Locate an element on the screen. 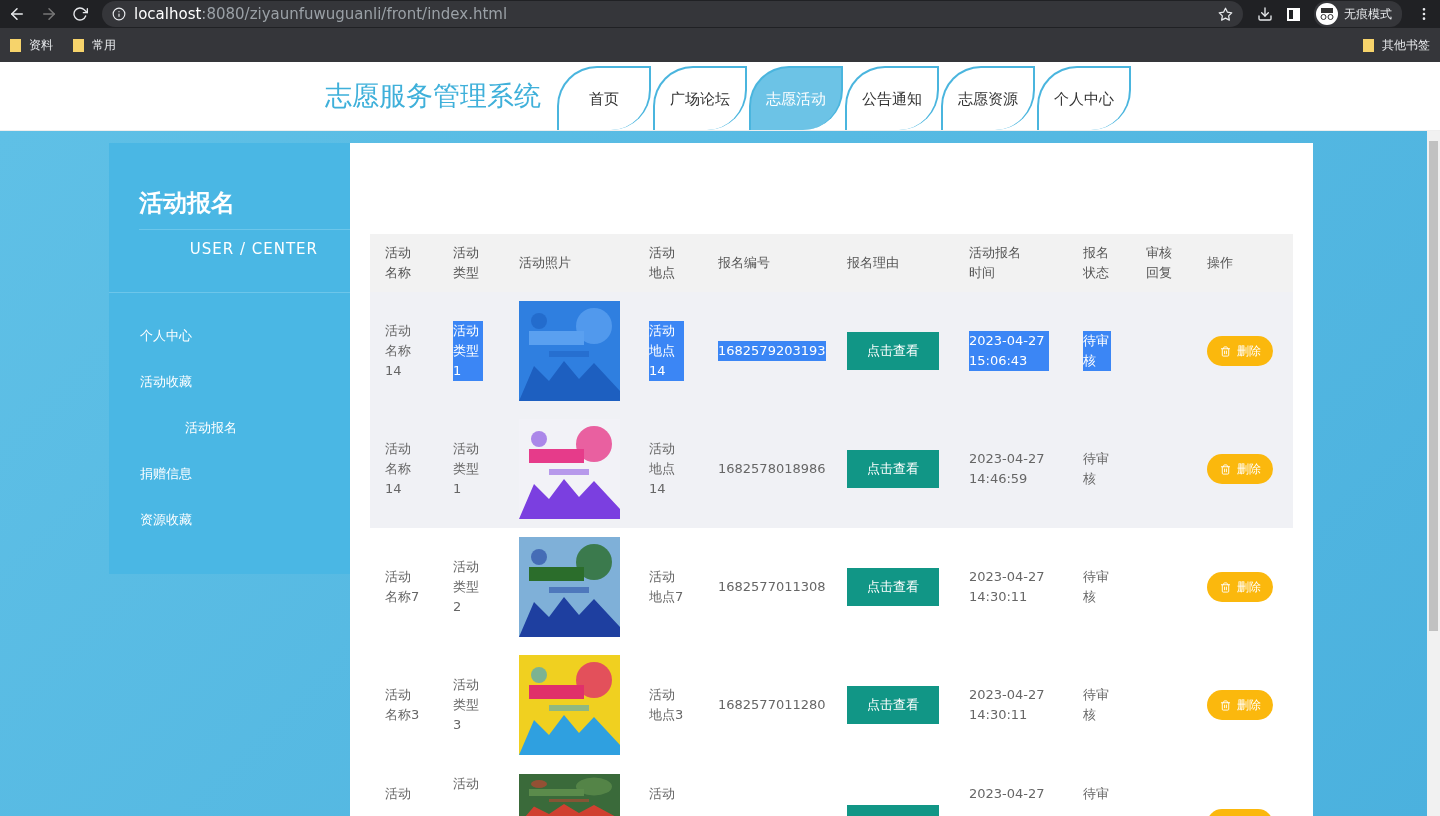 This screenshot has width=1440, height=816. table-cell-text: 活动类型1 is located at coordinates (466, 469).